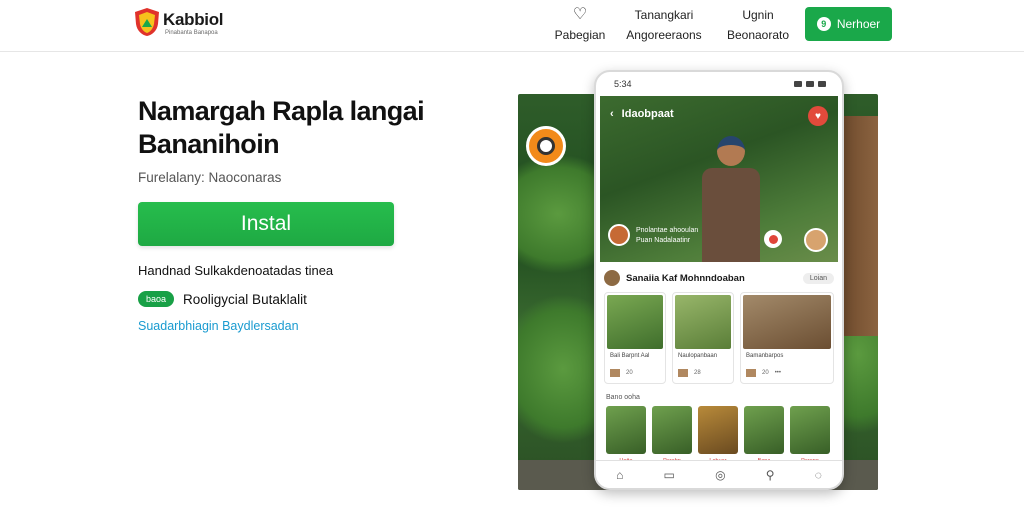 The image size is (1024, 512). What do you see at coordinates (612, 278) in the screenshot?
I see `avatar` at bounding box center [612, 278].